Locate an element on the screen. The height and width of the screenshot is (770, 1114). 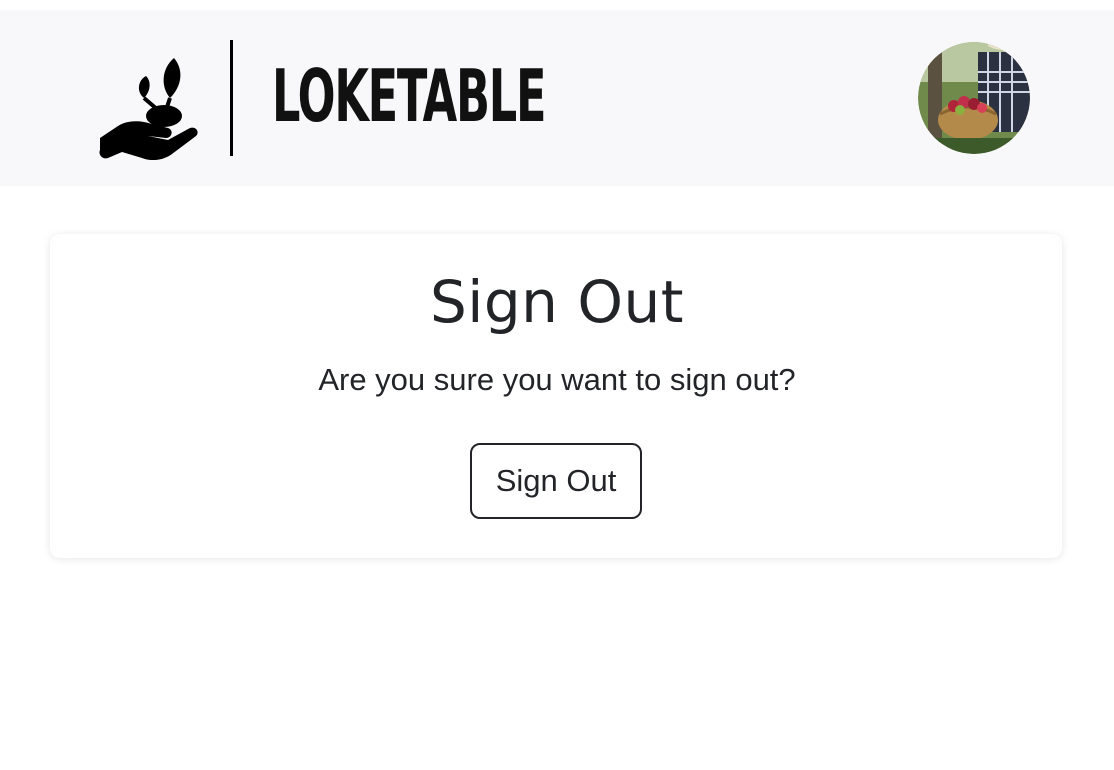
brand-name: LOKETABLE is located at coordinates (409, 96).